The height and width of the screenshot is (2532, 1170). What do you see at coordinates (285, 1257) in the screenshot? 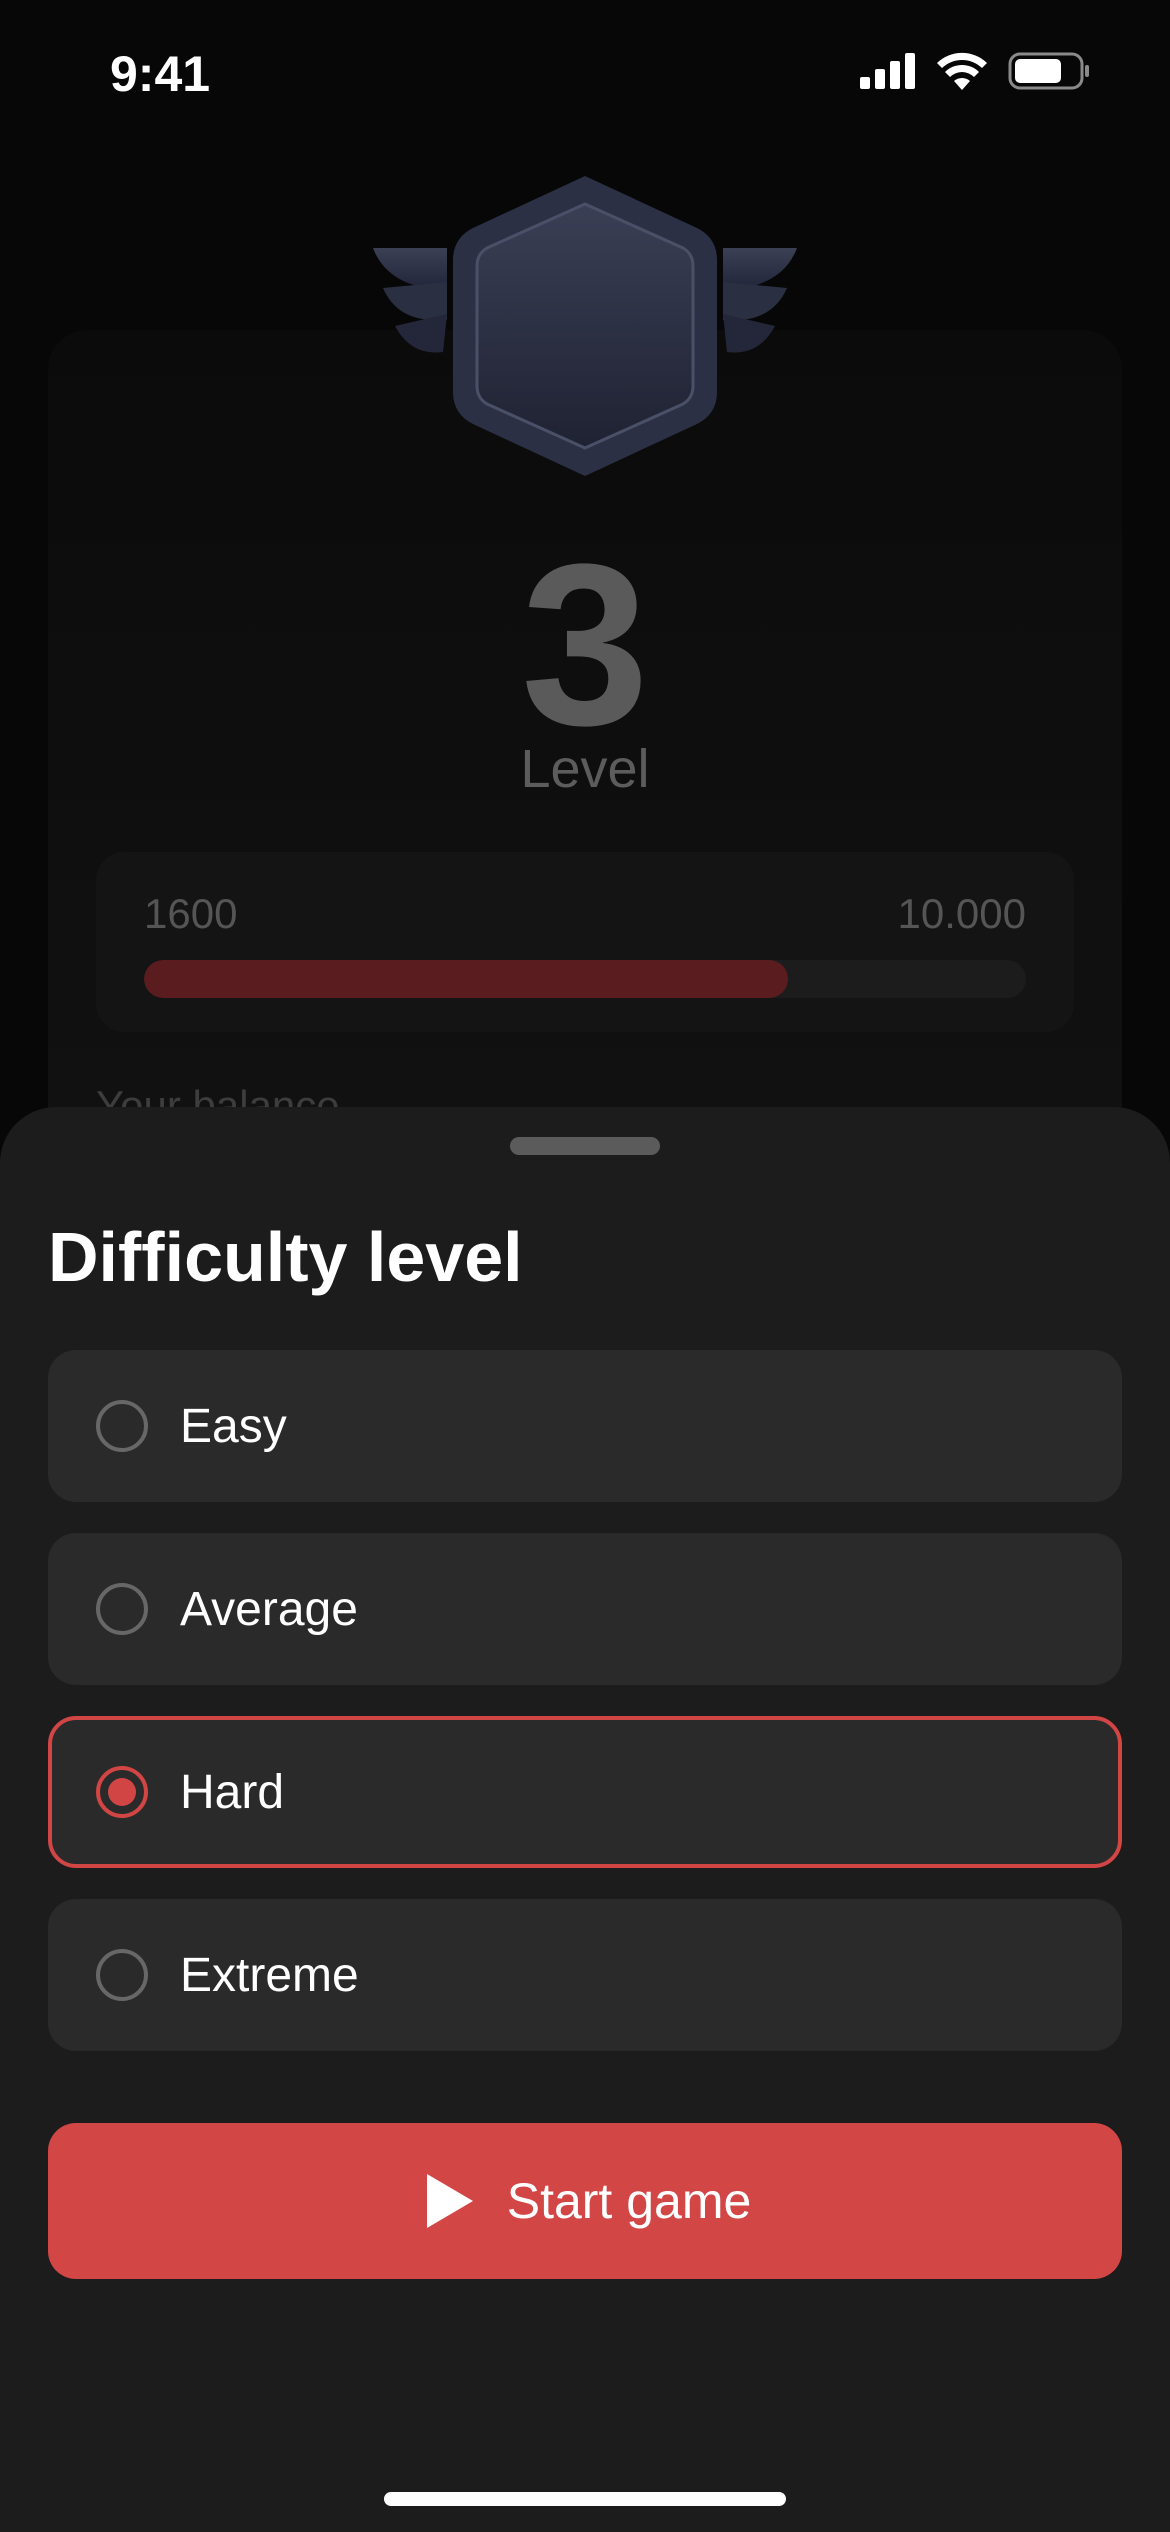
I see `sheet-title: Difficulty level` at bounding box center [285, 1257].